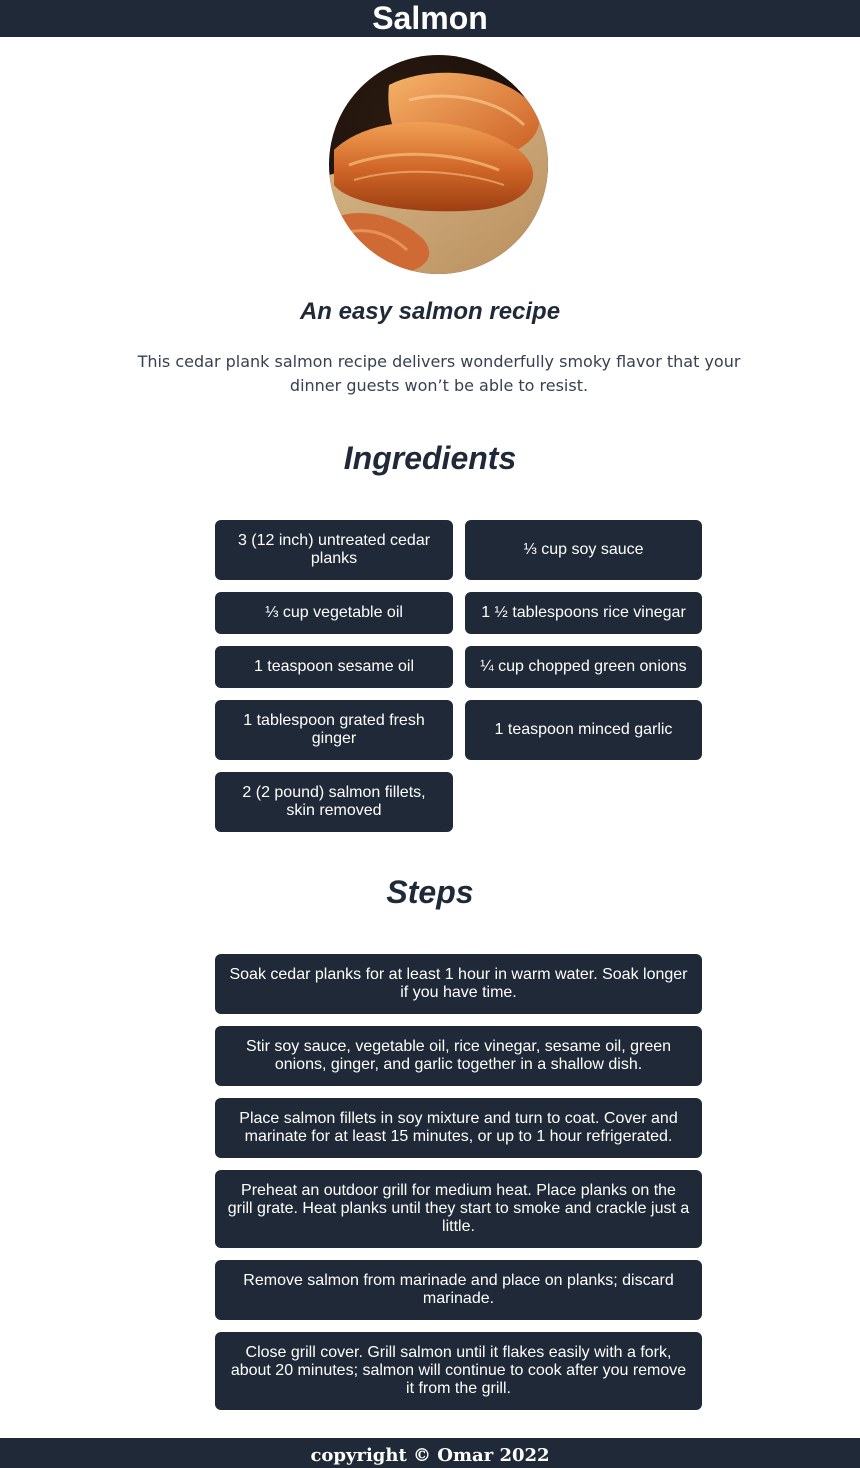 This screenshot has width=860, height=1468. Describe the element at coordinates (430, 458) in the screenshot. I see `ingredients-heading: Ingredients` at that location.